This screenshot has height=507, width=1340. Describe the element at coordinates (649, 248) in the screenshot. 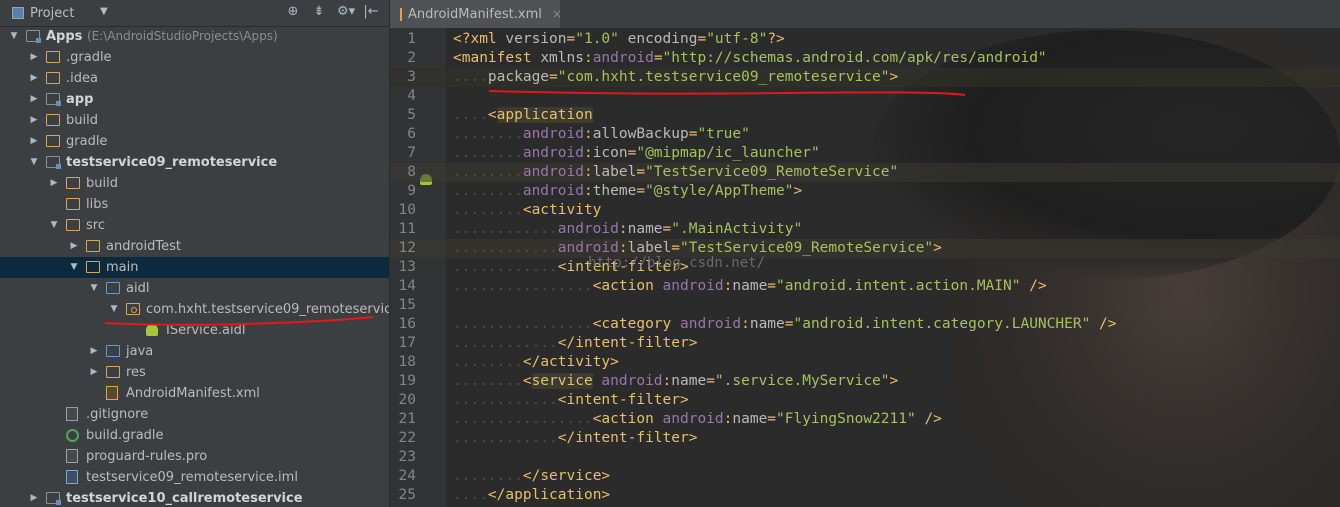

I see `code-token: label` at that location.